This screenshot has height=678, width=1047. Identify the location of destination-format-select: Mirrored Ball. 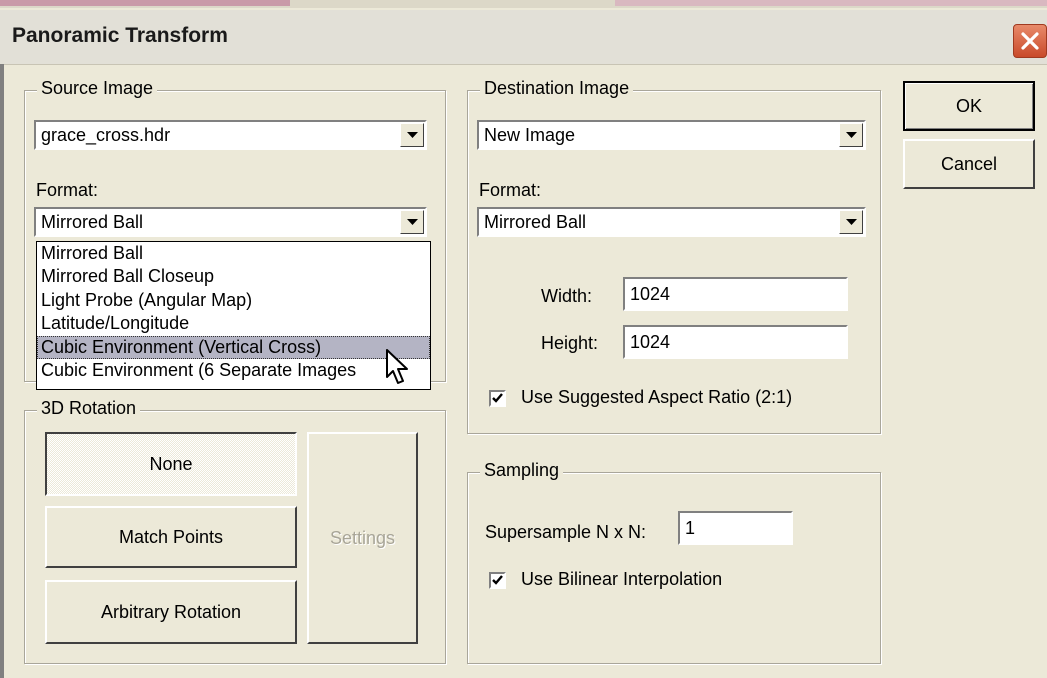
(671, 222).